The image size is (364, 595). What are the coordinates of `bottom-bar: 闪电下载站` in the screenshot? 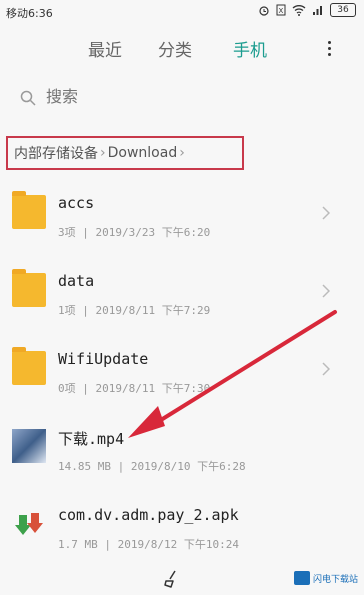 It's located at (182, 580).